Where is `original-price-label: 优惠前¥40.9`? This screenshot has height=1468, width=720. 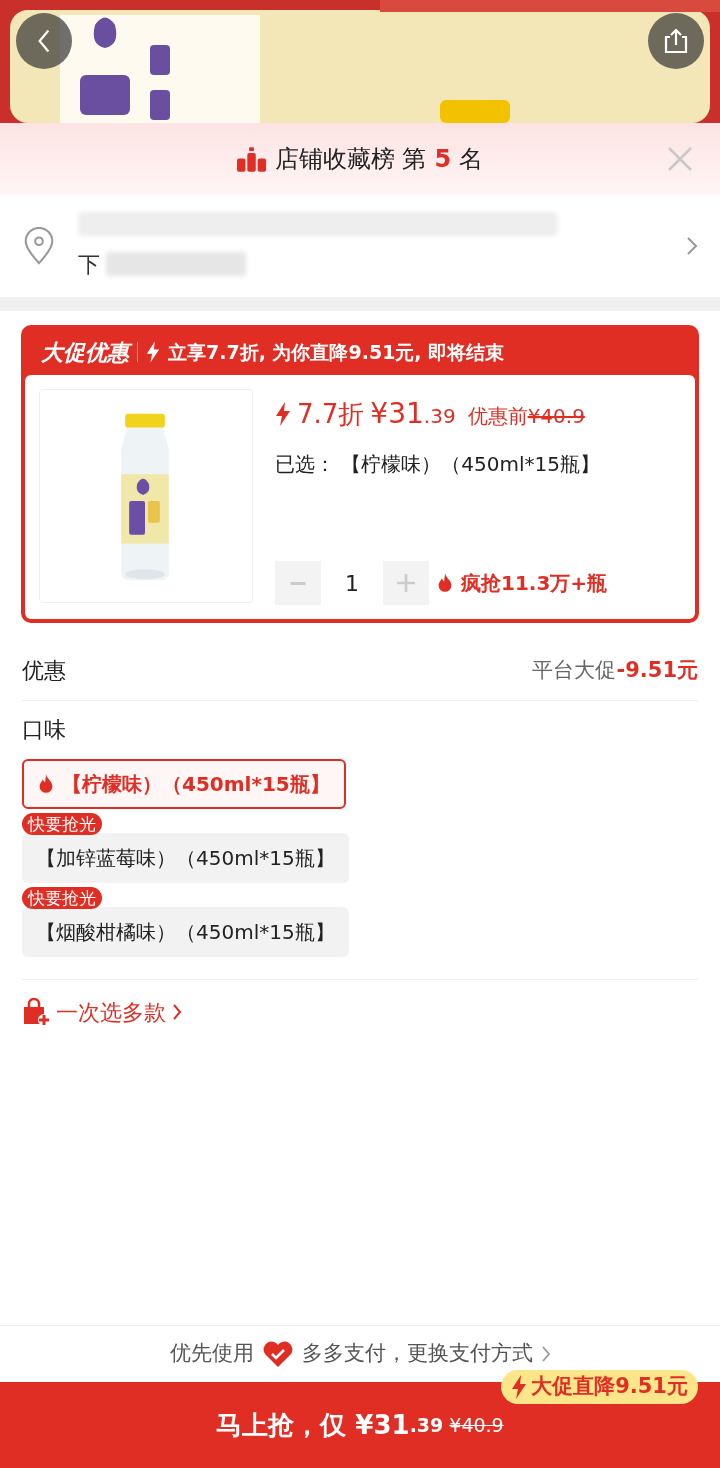
original-price-label: 优惠前¥40.9 is located at coordinates (526, 416).